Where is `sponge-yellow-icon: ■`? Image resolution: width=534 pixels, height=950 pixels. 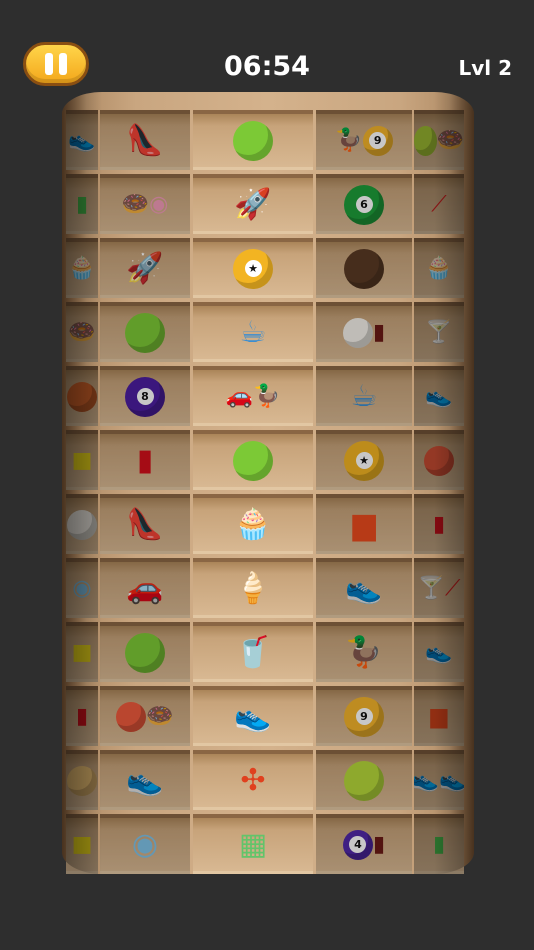 sponge-yellow-icon: ■ is located at coordinates (82, 652).